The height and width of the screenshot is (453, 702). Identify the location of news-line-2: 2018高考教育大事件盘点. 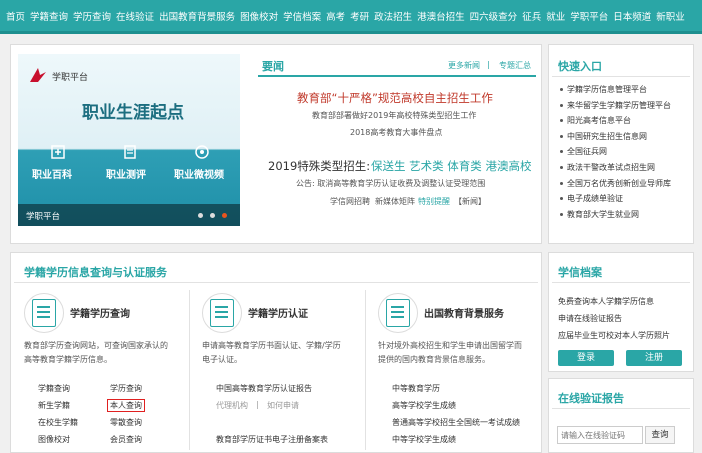
(396, 132).